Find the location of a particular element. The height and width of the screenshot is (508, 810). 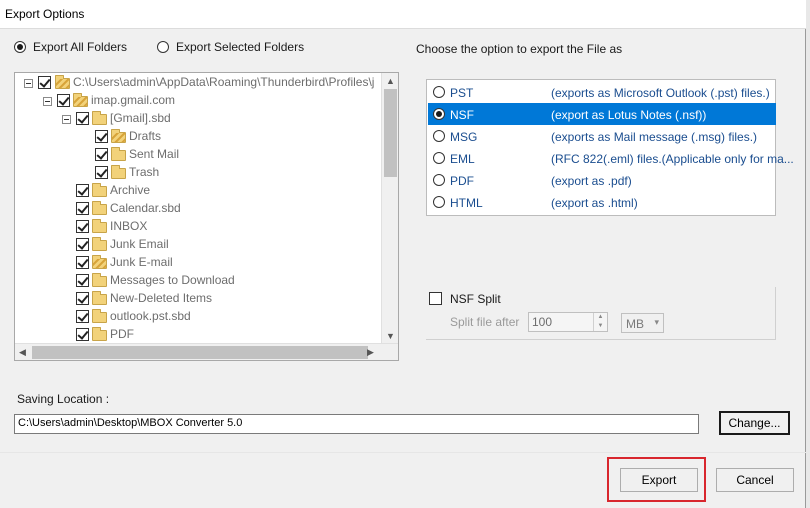

scroll-right-icon: ▶ is located at coordinates (370, 352).